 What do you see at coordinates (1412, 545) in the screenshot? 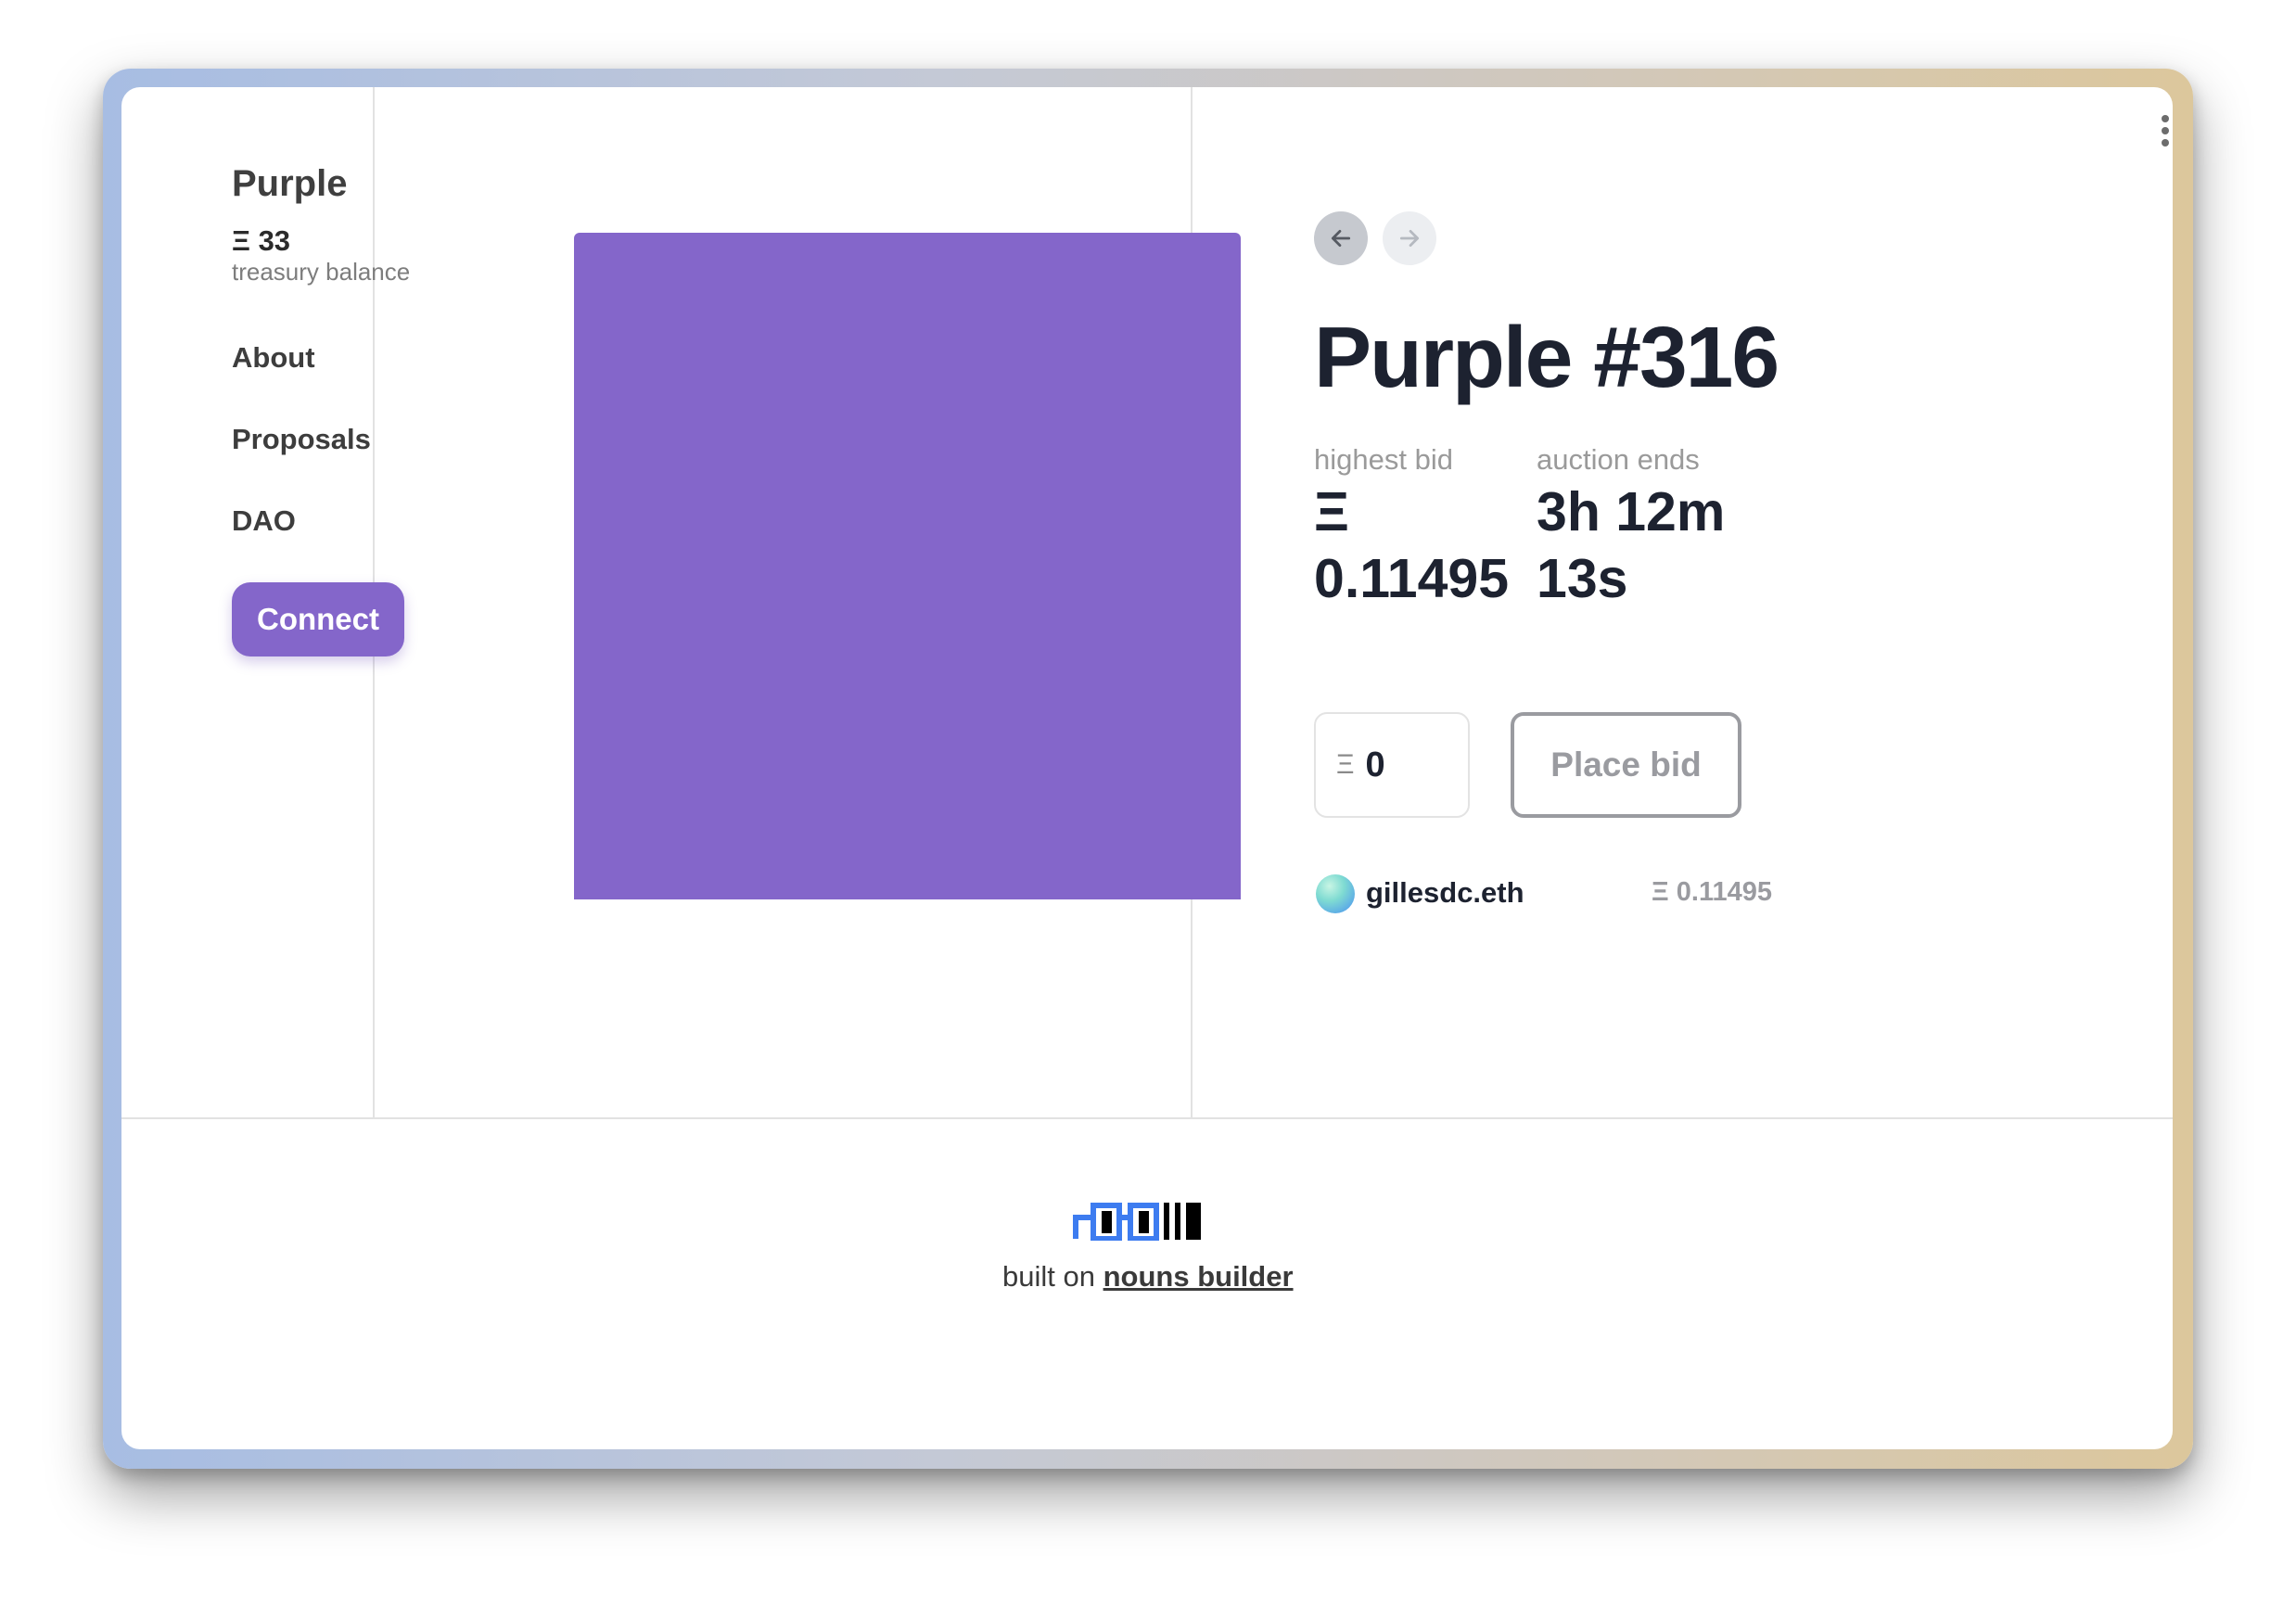
I see `highest-bid-value: Ξ 0.11495` at bounding box center [1412, 545].